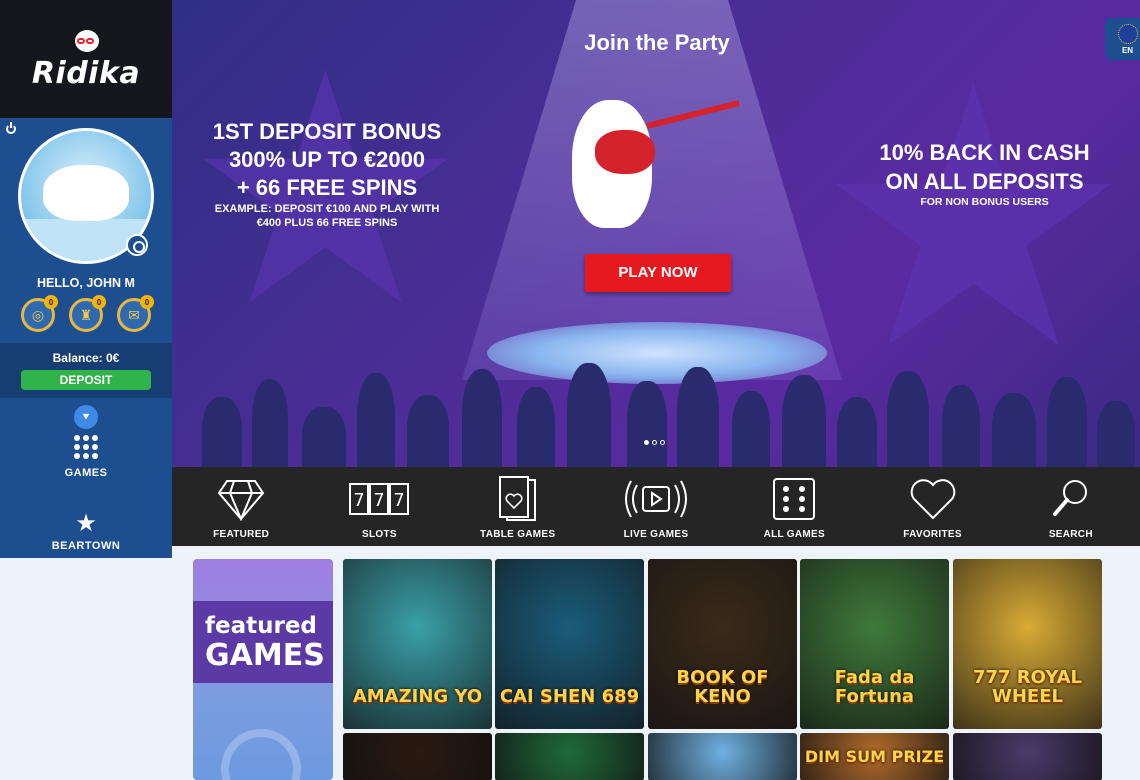 The image size is (1140, 780). What do you see at coordinates (1070, 534) in the screenshot?
I see `category-label: SEARCH` at bounding box center [1070, 534].